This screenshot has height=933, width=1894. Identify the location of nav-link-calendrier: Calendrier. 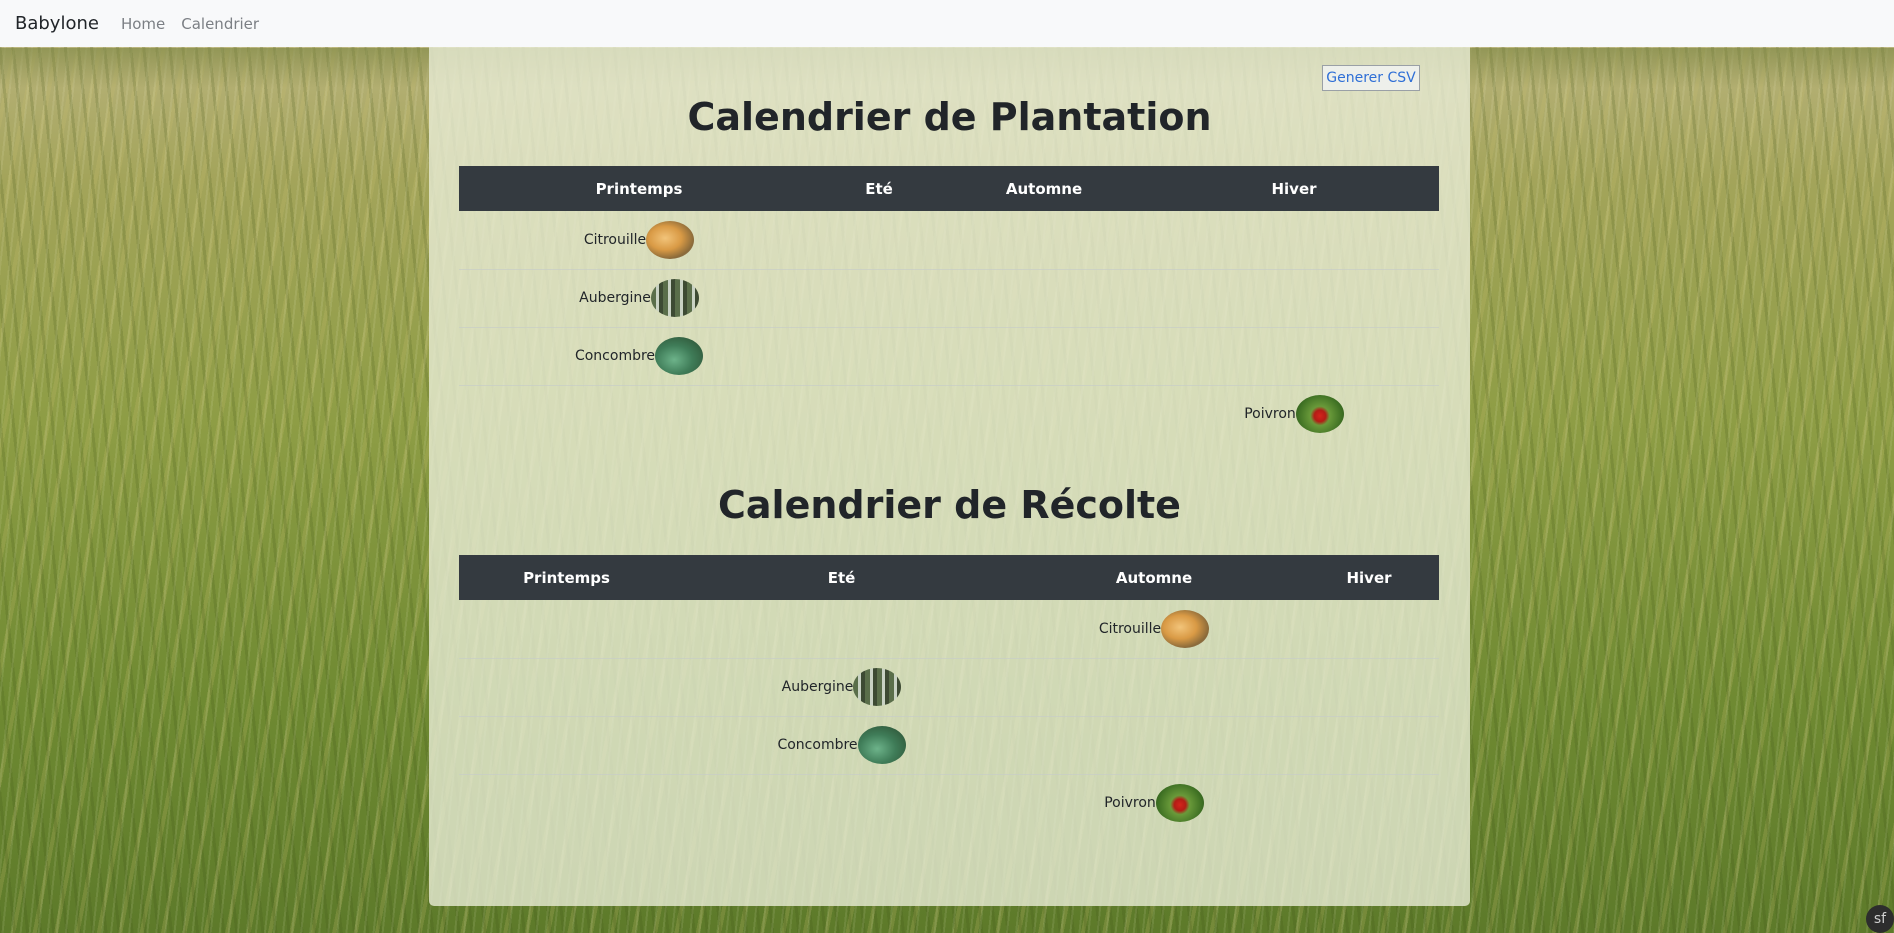
(220, 24).